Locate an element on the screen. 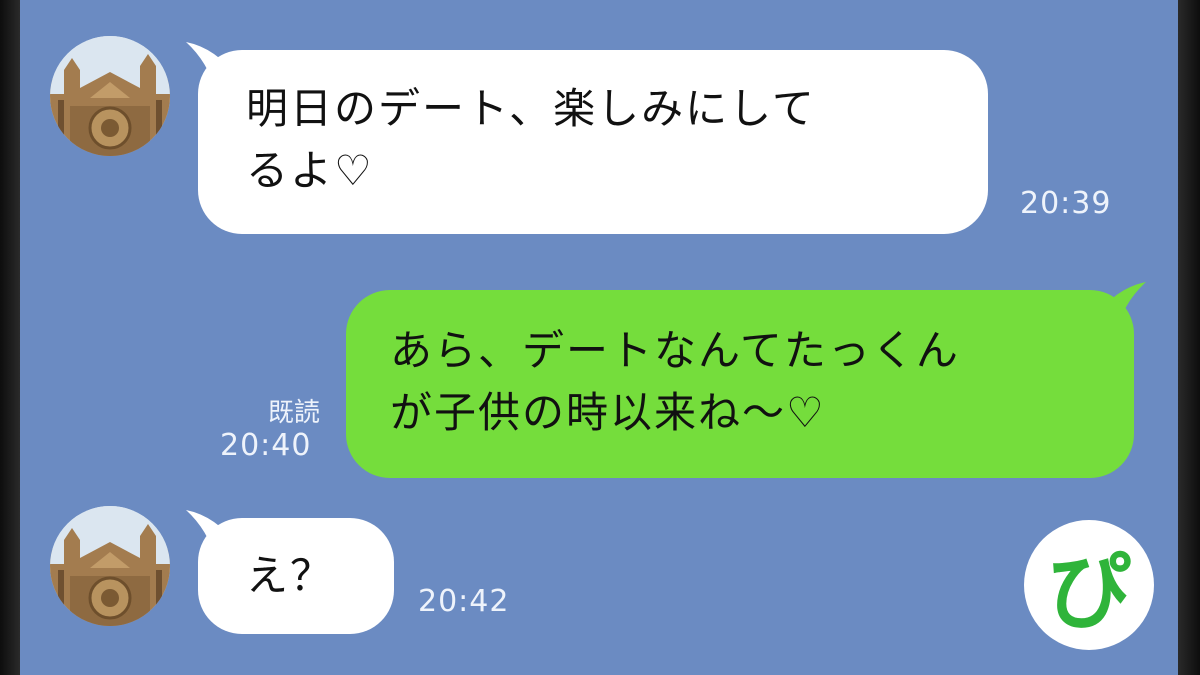 This screenshot has height=675, width=1200. channel-logo: ぴ is located at coordinates (1089, 585).